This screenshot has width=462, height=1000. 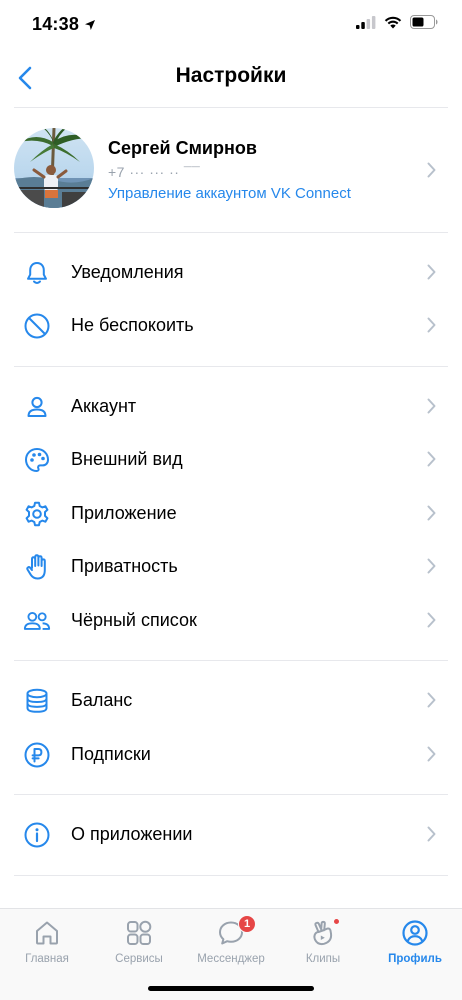 What do you see at coordinates (366, 22) in the screenshot?
I see `cellular-signal-icon` at bounding box center [366, 22].